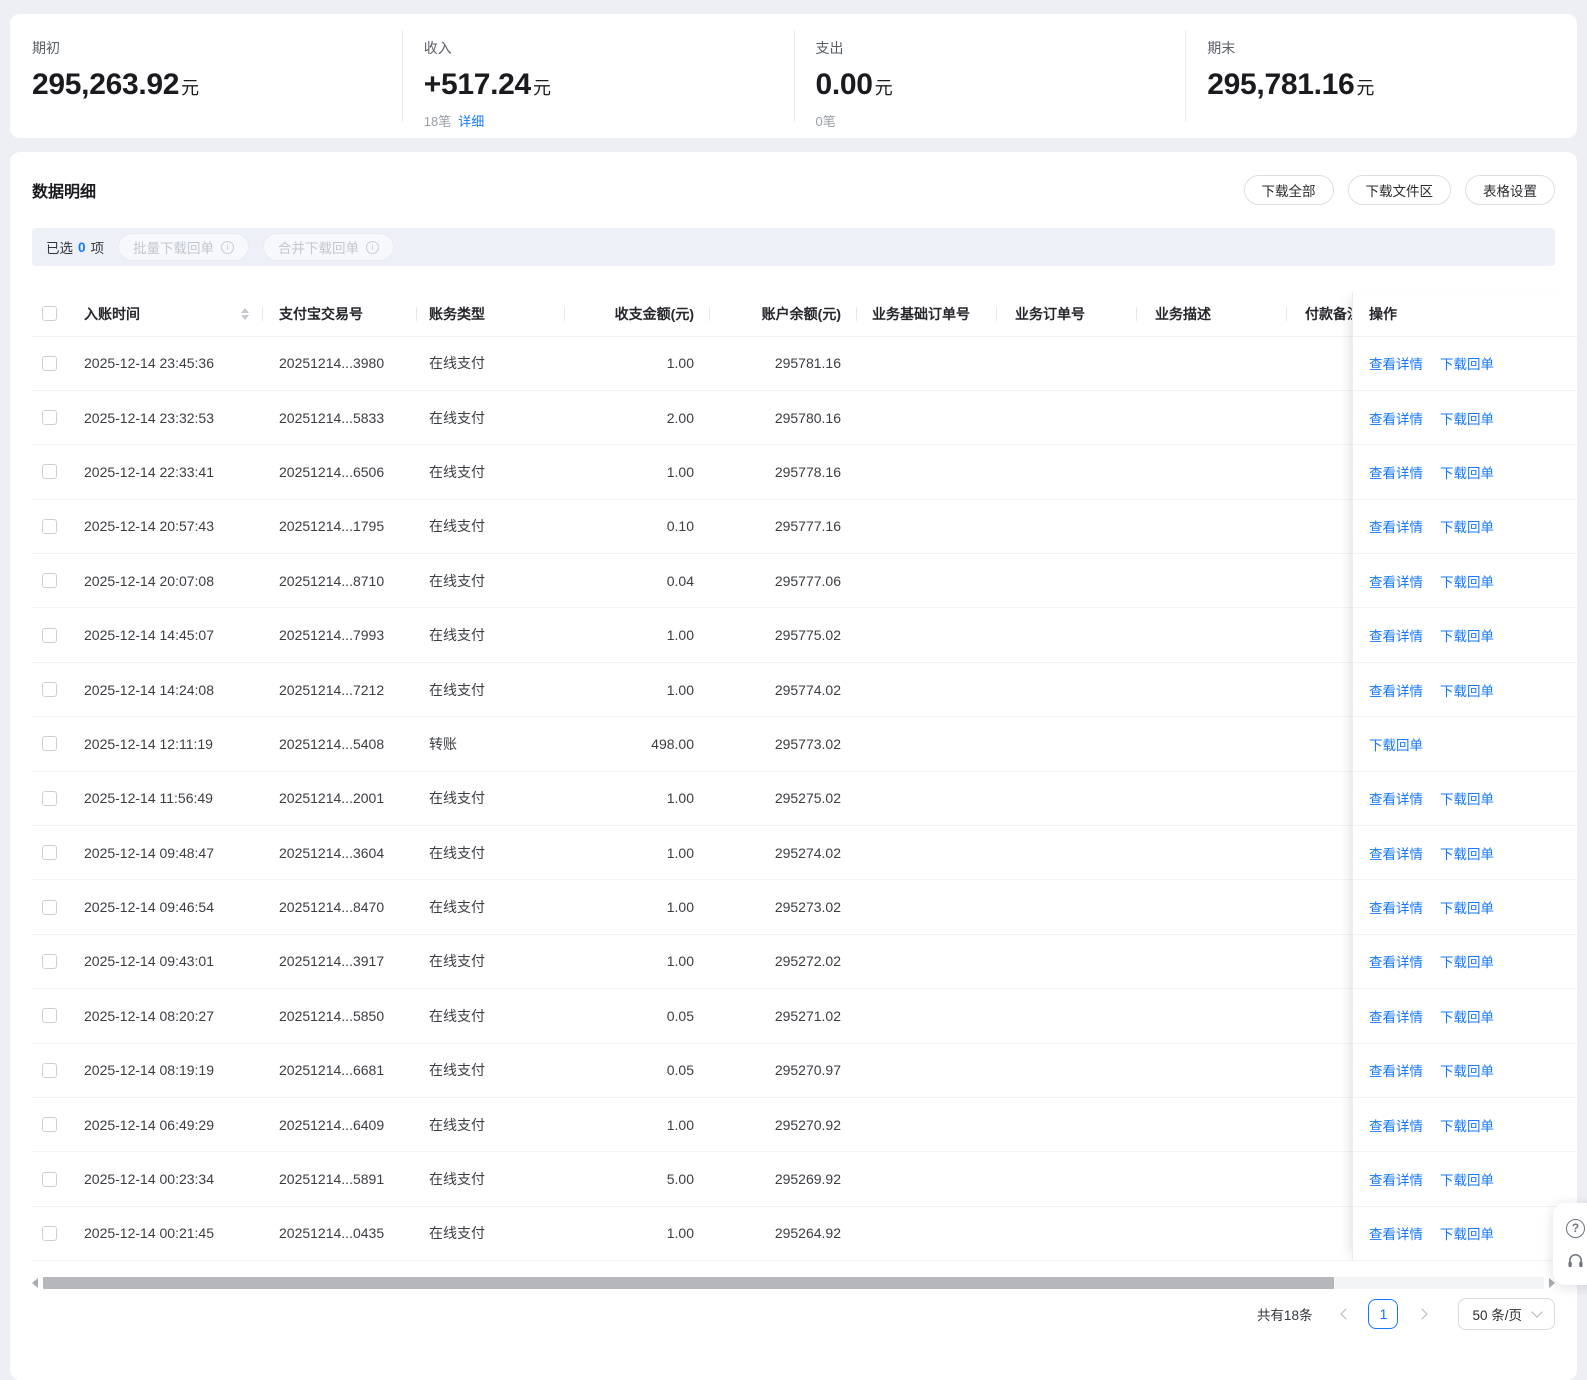  I want to click on income-detail-link: 详细, so click(471, 121).